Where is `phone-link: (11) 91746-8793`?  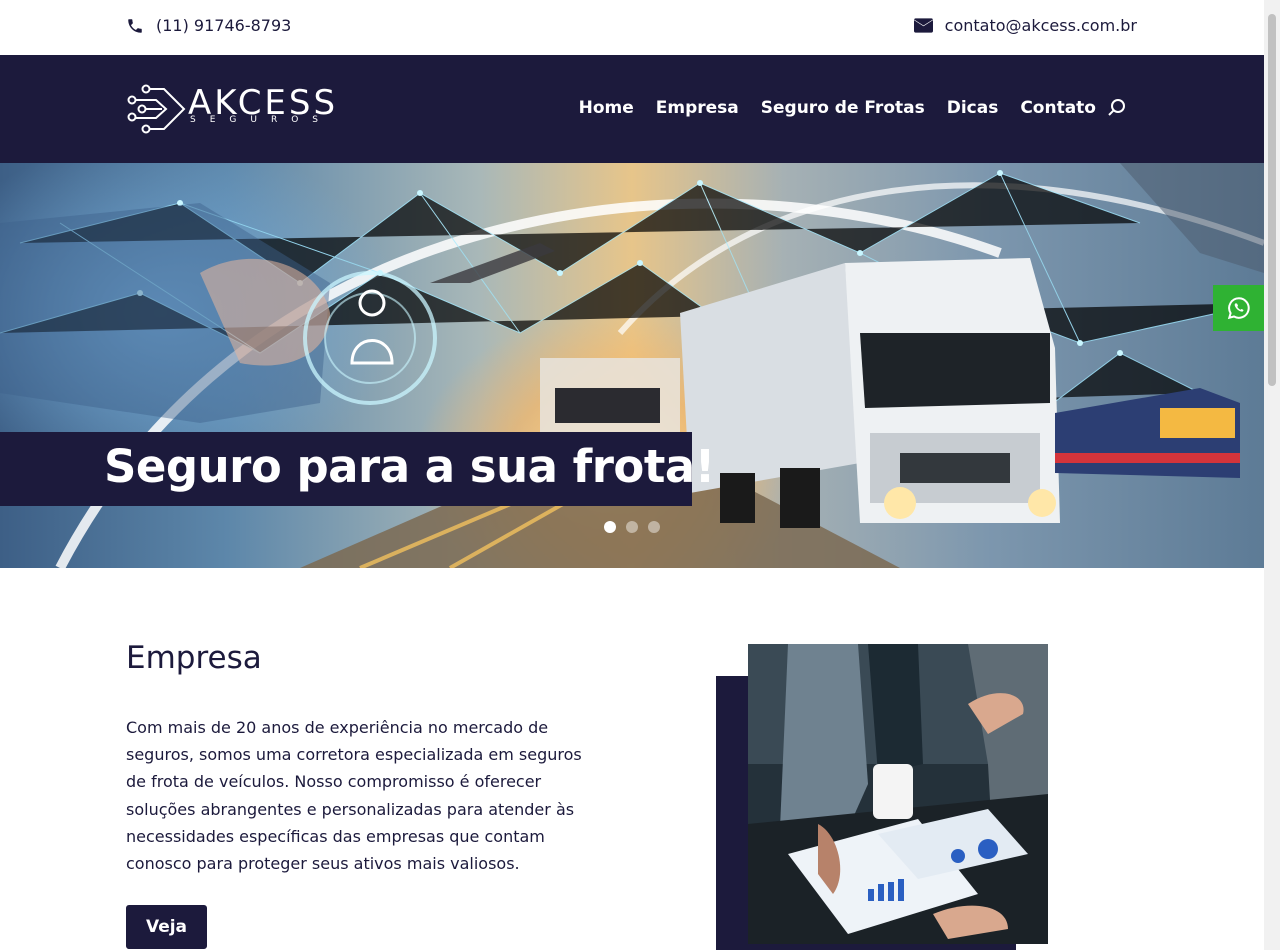 phone-link: (11) 91746-8793 is located at coordinates (208, 25).